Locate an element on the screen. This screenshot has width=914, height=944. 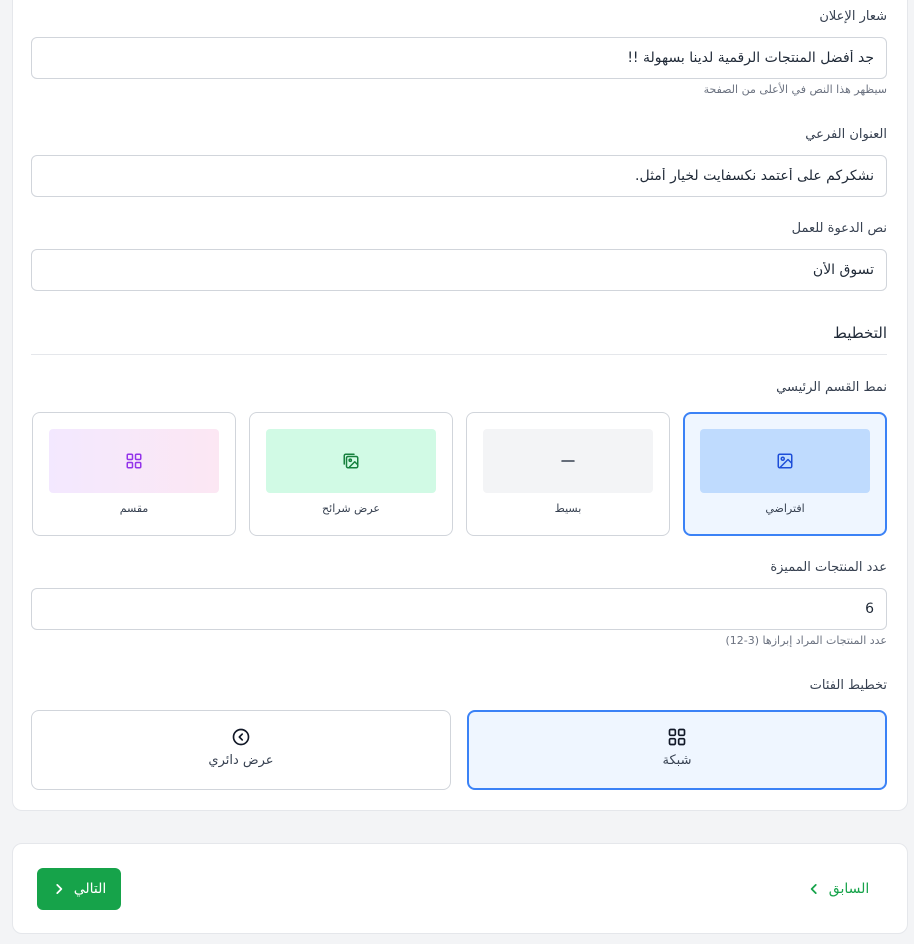
next-button-label: التالي is located at coordinates (90, 889).